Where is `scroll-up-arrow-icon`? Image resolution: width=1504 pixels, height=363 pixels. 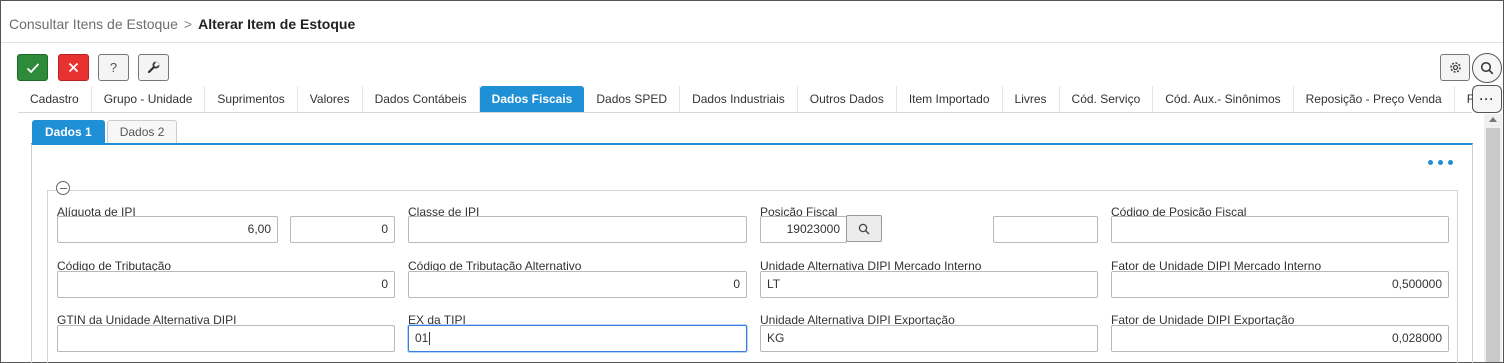
scroll-up-arrow-icon is located at coordinates (1493, 119).